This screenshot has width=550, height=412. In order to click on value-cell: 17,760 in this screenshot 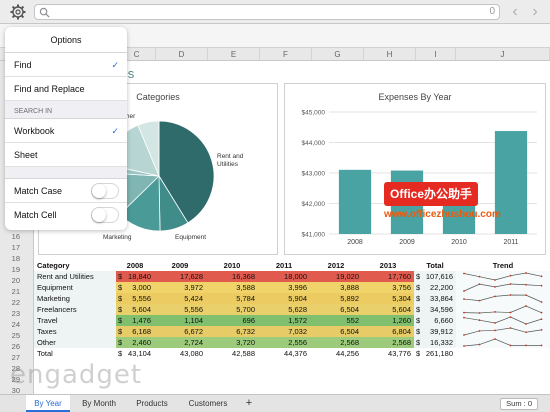, I will do `click(388, 276)`.